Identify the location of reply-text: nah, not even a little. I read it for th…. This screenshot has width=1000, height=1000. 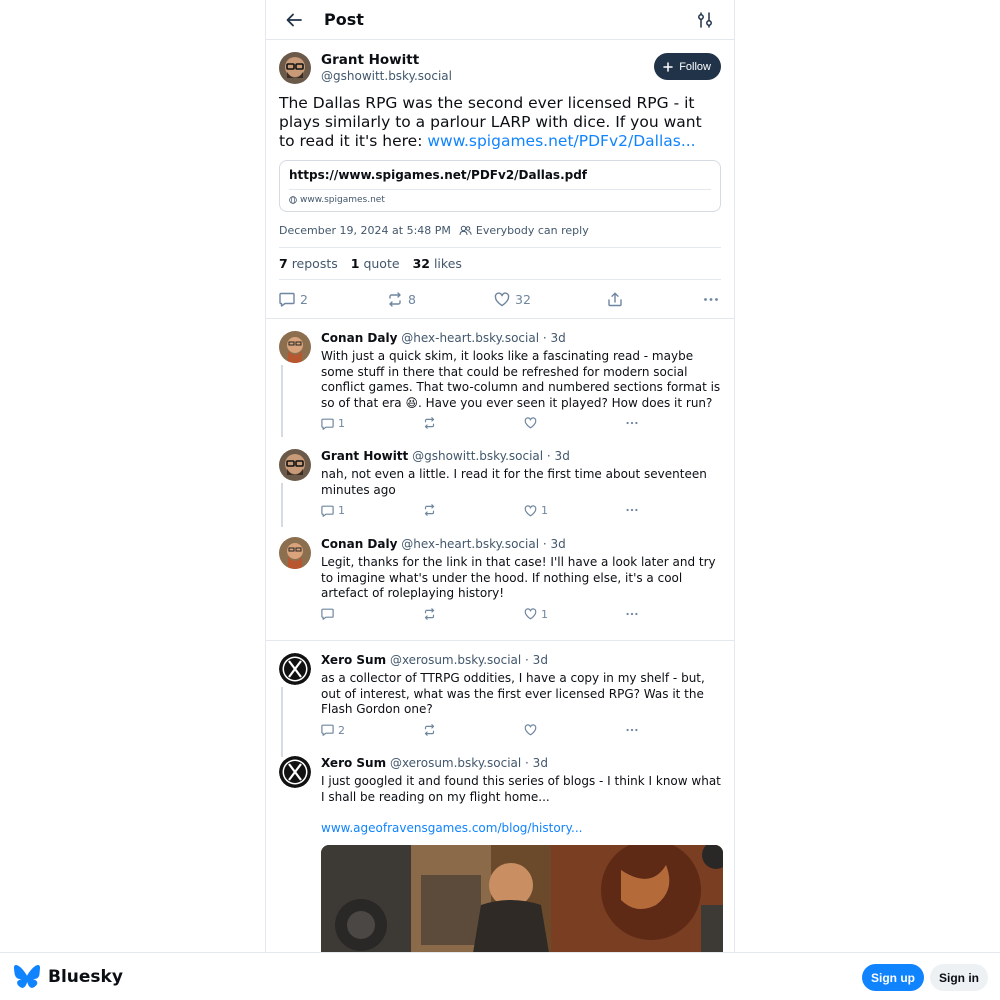
(514, 482).